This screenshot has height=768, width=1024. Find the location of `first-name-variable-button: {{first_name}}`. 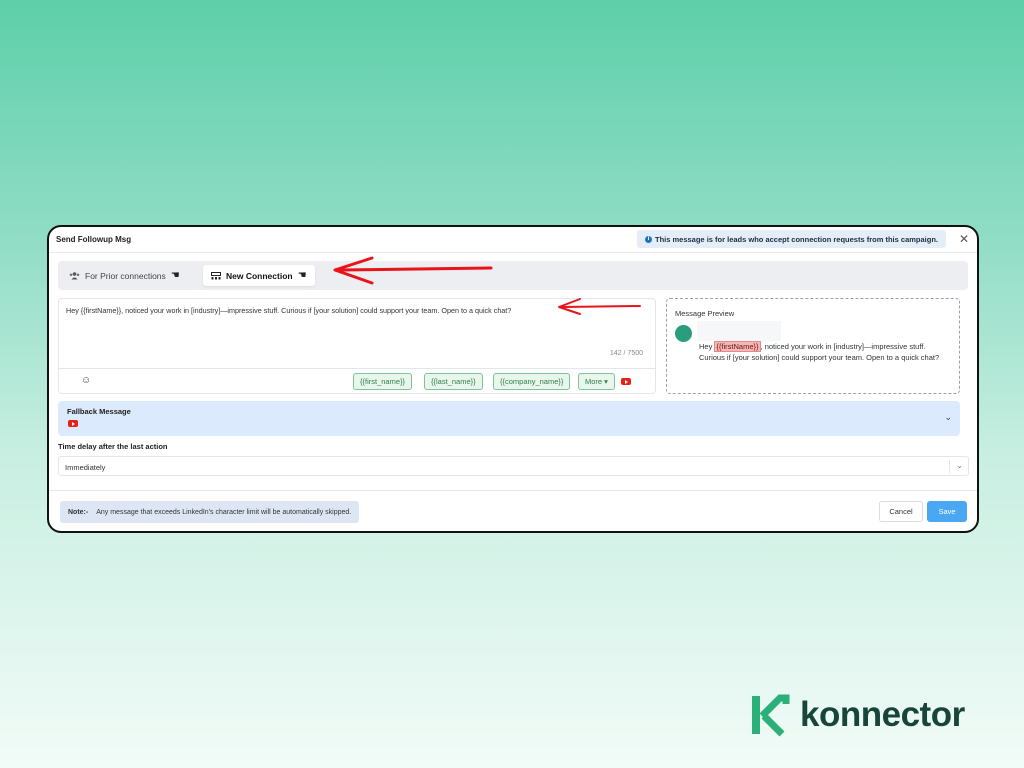

first-name-variable-button: {{first_name}} is located at coordinates (383, 381).